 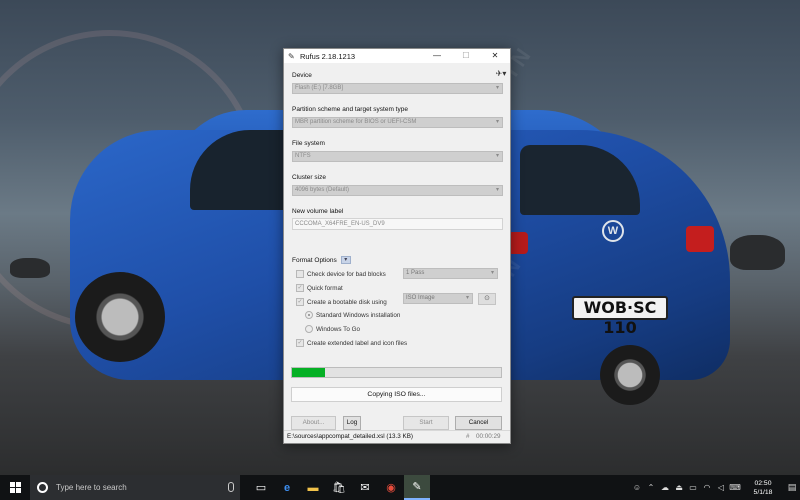 I want to click on device-value: Flash (E:) [7.8GB], so click(x=319, y=88).